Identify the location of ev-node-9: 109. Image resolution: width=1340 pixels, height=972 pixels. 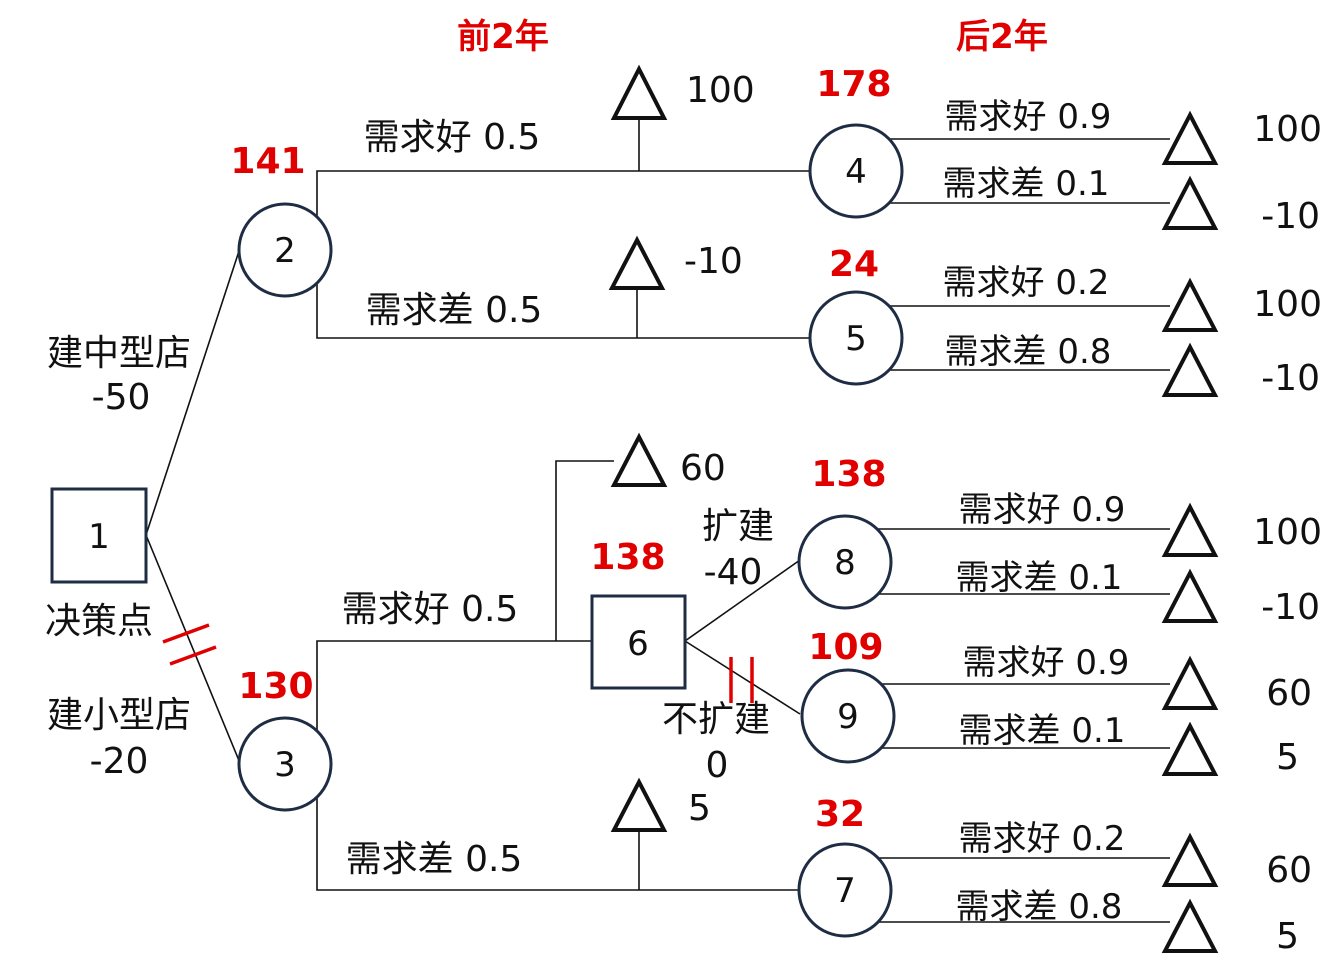
(845, 647).